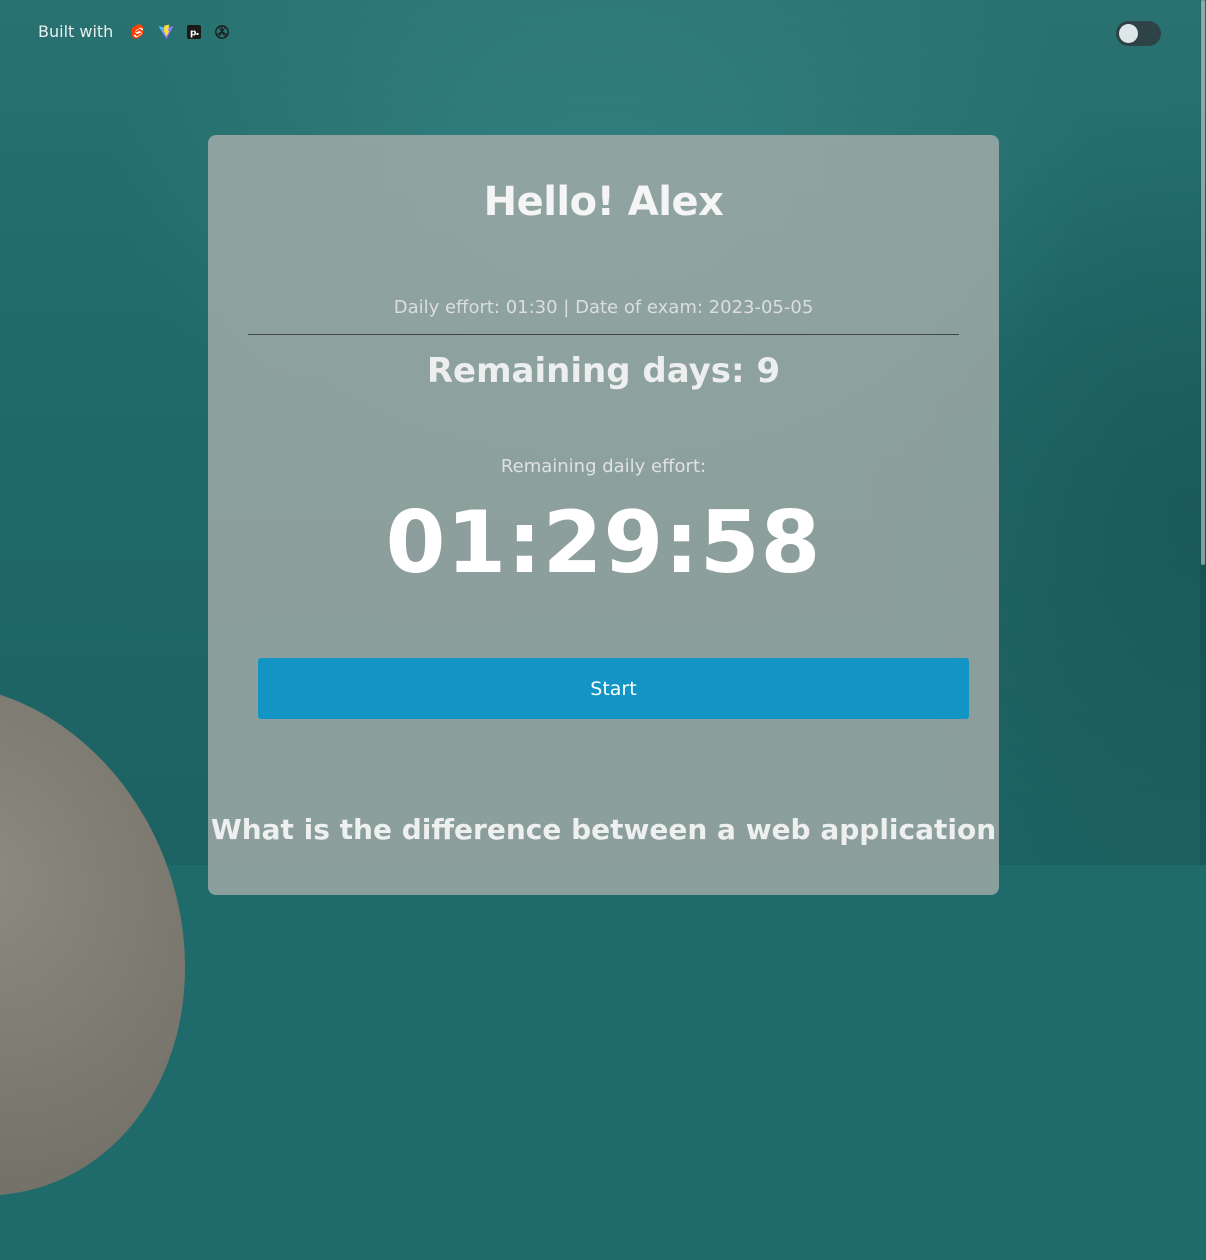  I want to click on remaining-days: Remaining days: 9, so click(603, 371).